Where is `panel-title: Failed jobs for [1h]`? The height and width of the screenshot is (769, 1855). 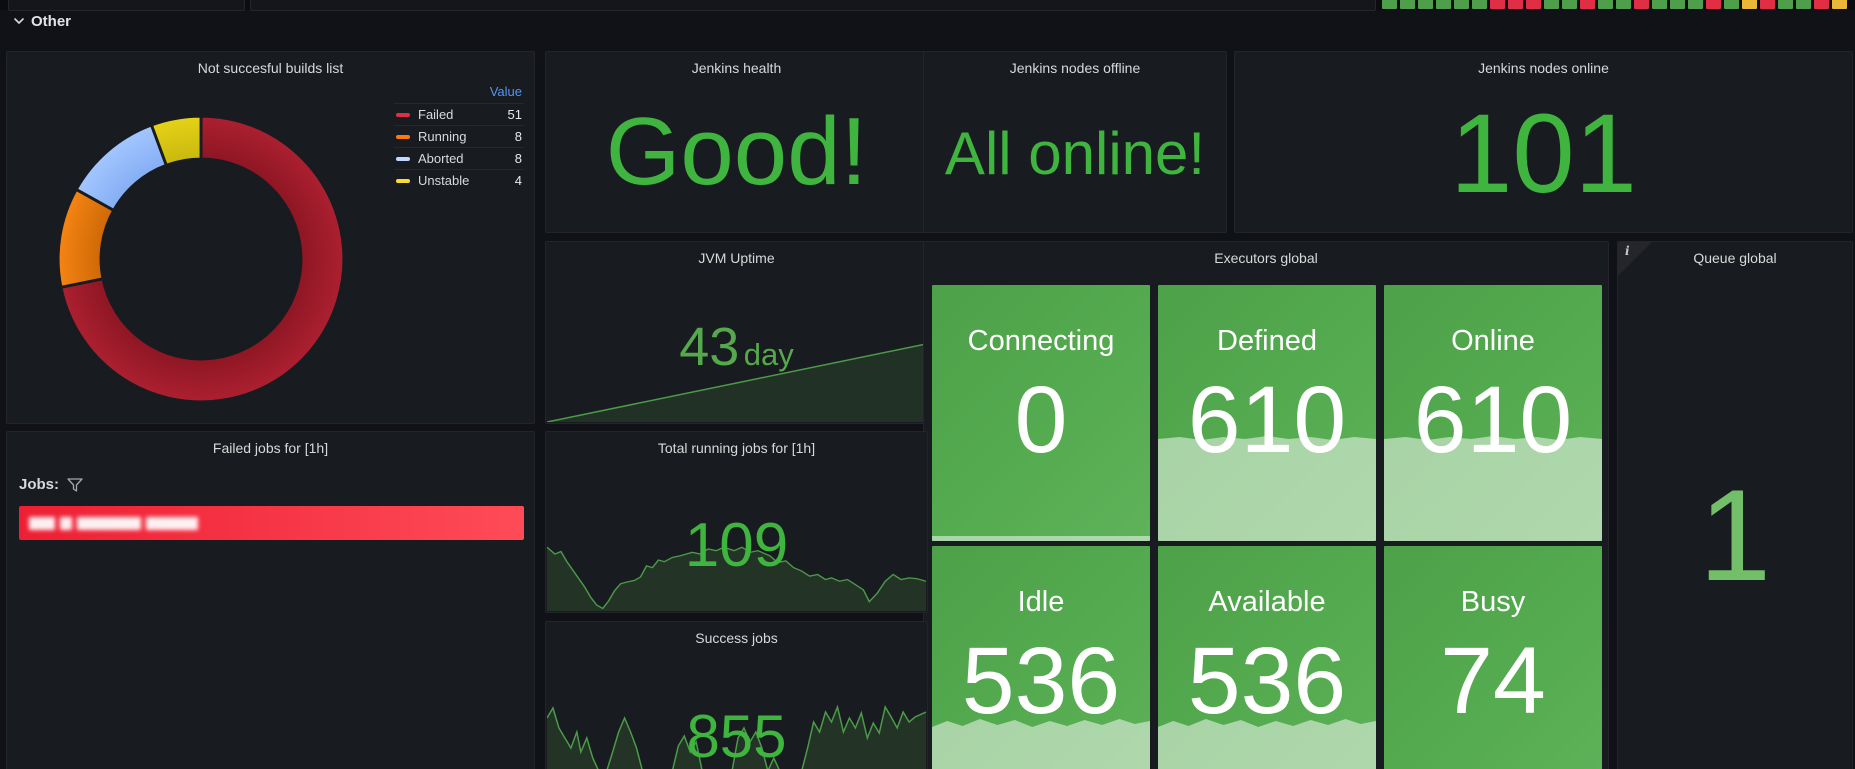 panel-title: Failed jobs for [1h] is located at coordinates (270, 448).